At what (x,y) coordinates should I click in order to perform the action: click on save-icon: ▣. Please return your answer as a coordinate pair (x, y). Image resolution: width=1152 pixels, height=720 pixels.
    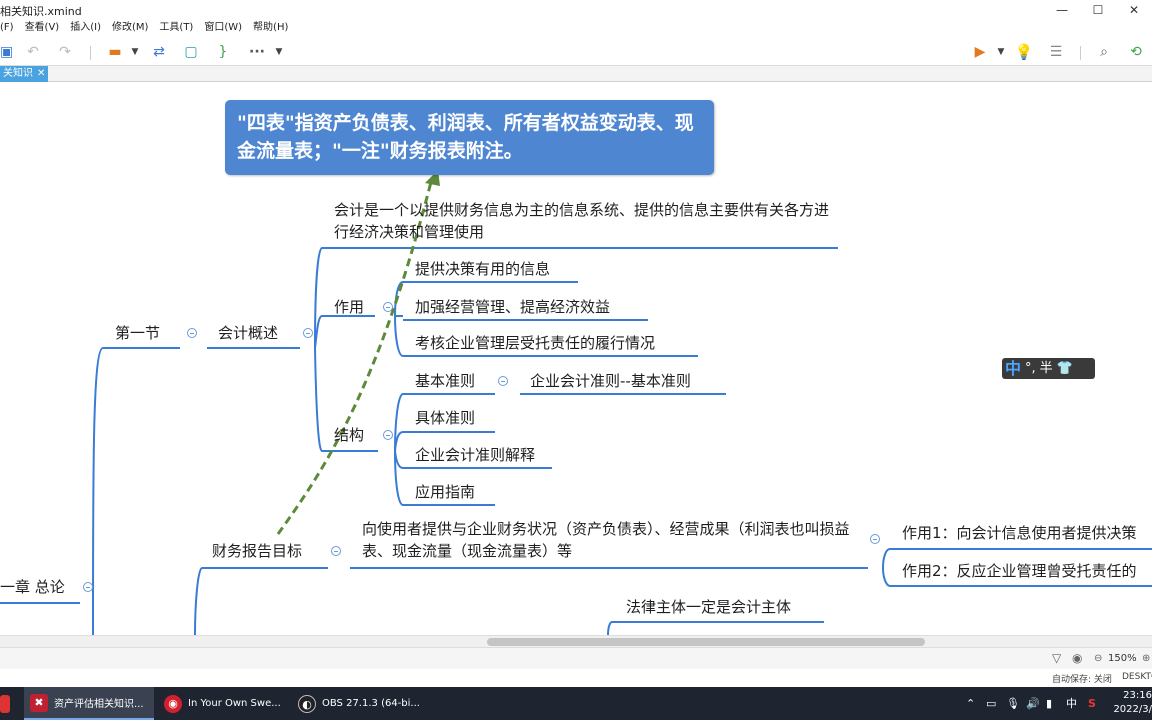
    Looking at the image, I should click on (6, 52).